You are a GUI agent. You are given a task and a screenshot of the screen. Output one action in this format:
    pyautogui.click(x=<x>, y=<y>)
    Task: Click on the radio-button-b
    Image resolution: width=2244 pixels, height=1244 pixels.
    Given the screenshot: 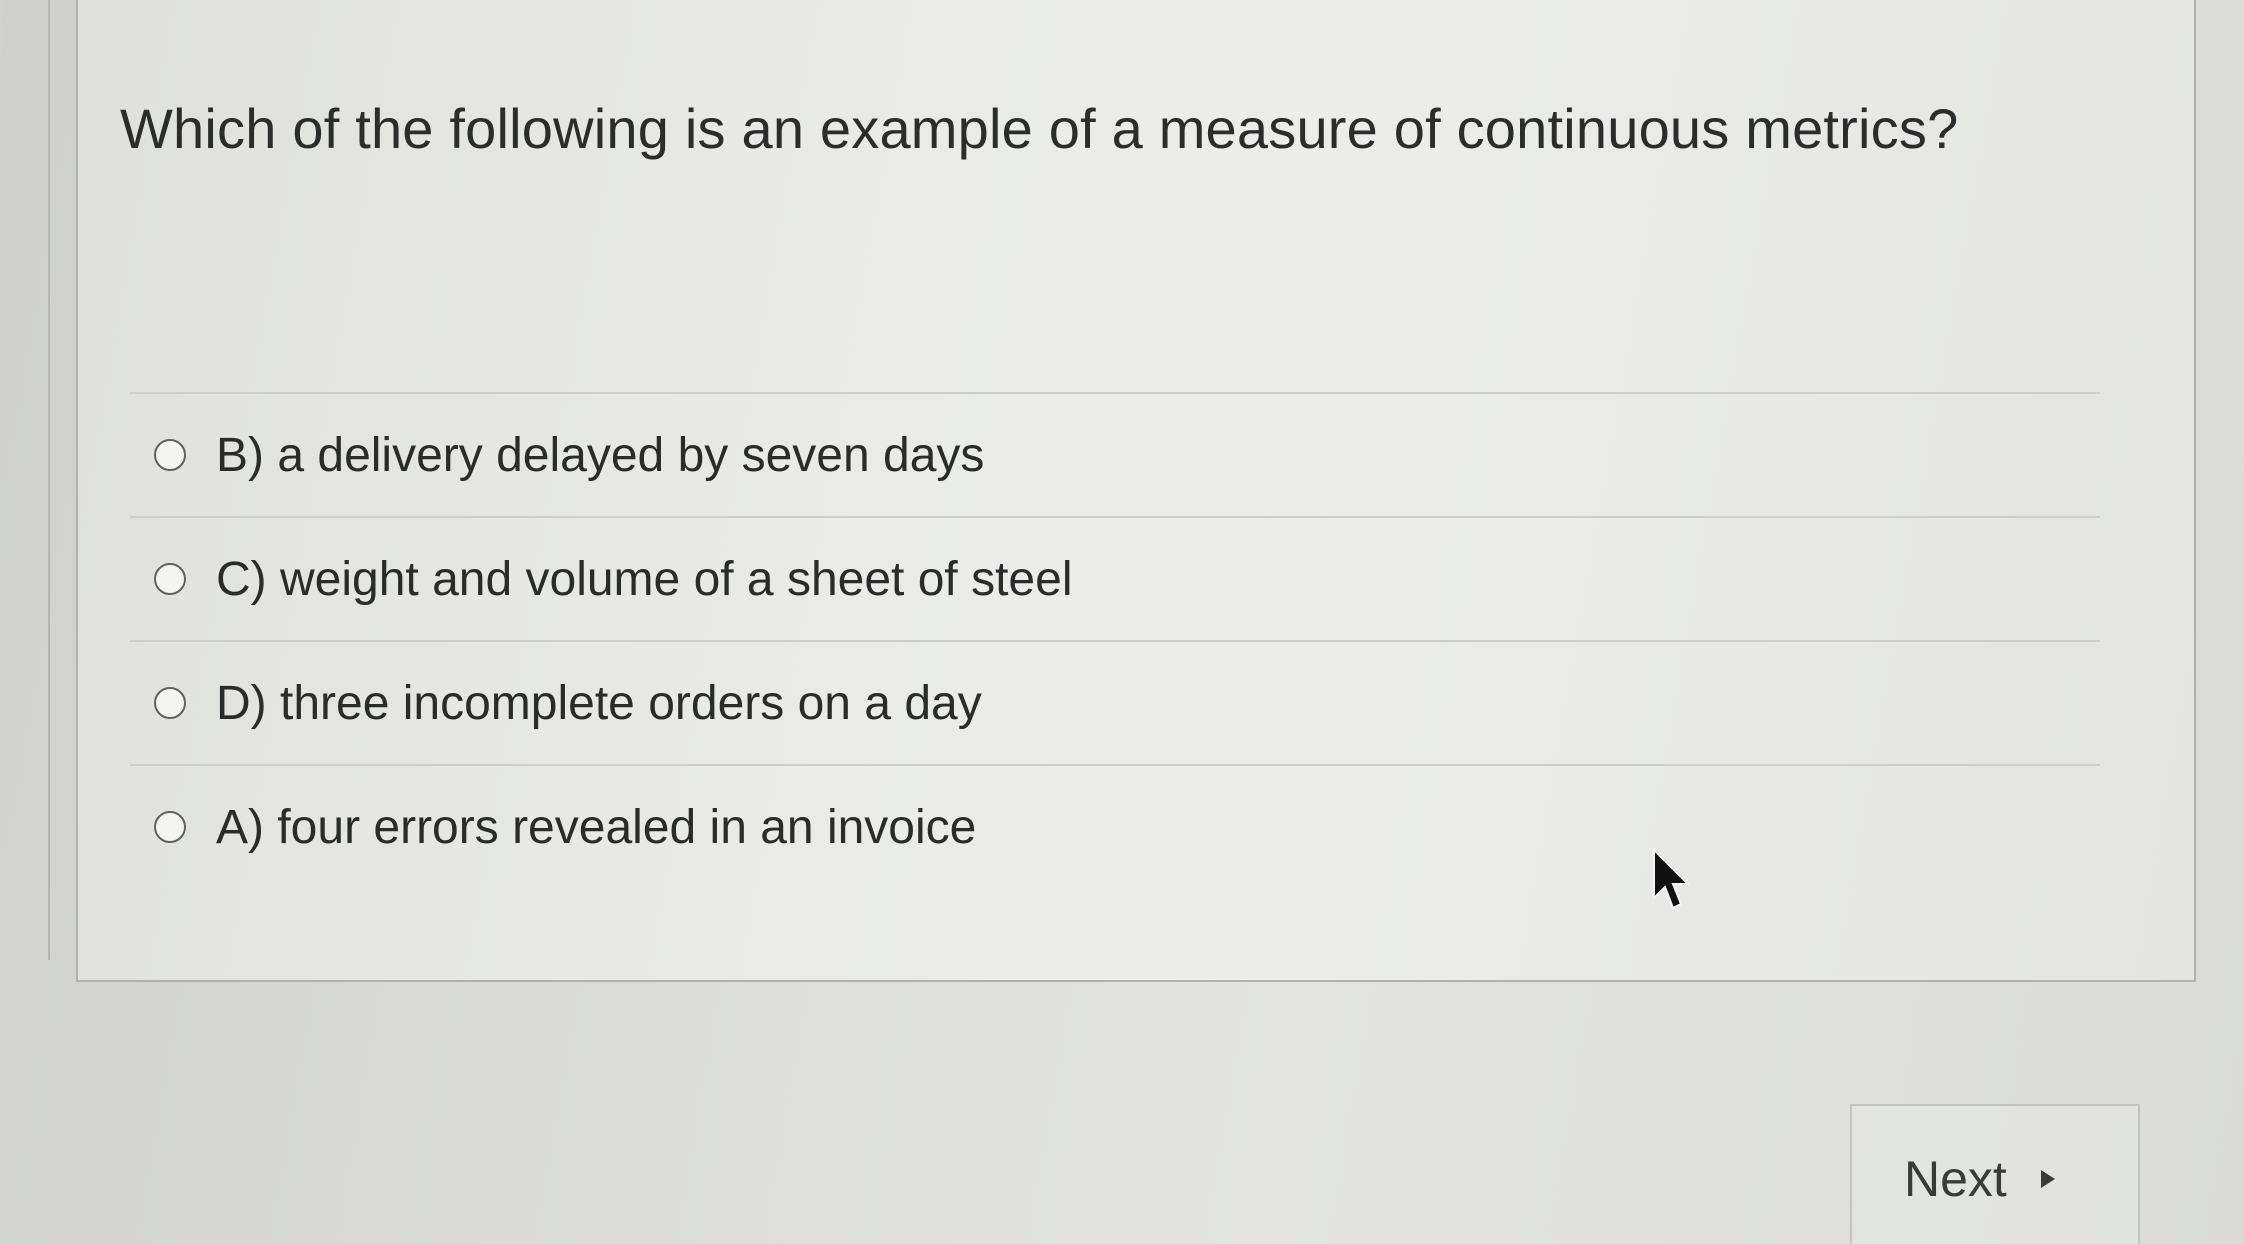 What is the action you would take?
    pyautogui.click(x=170, y=455)
    